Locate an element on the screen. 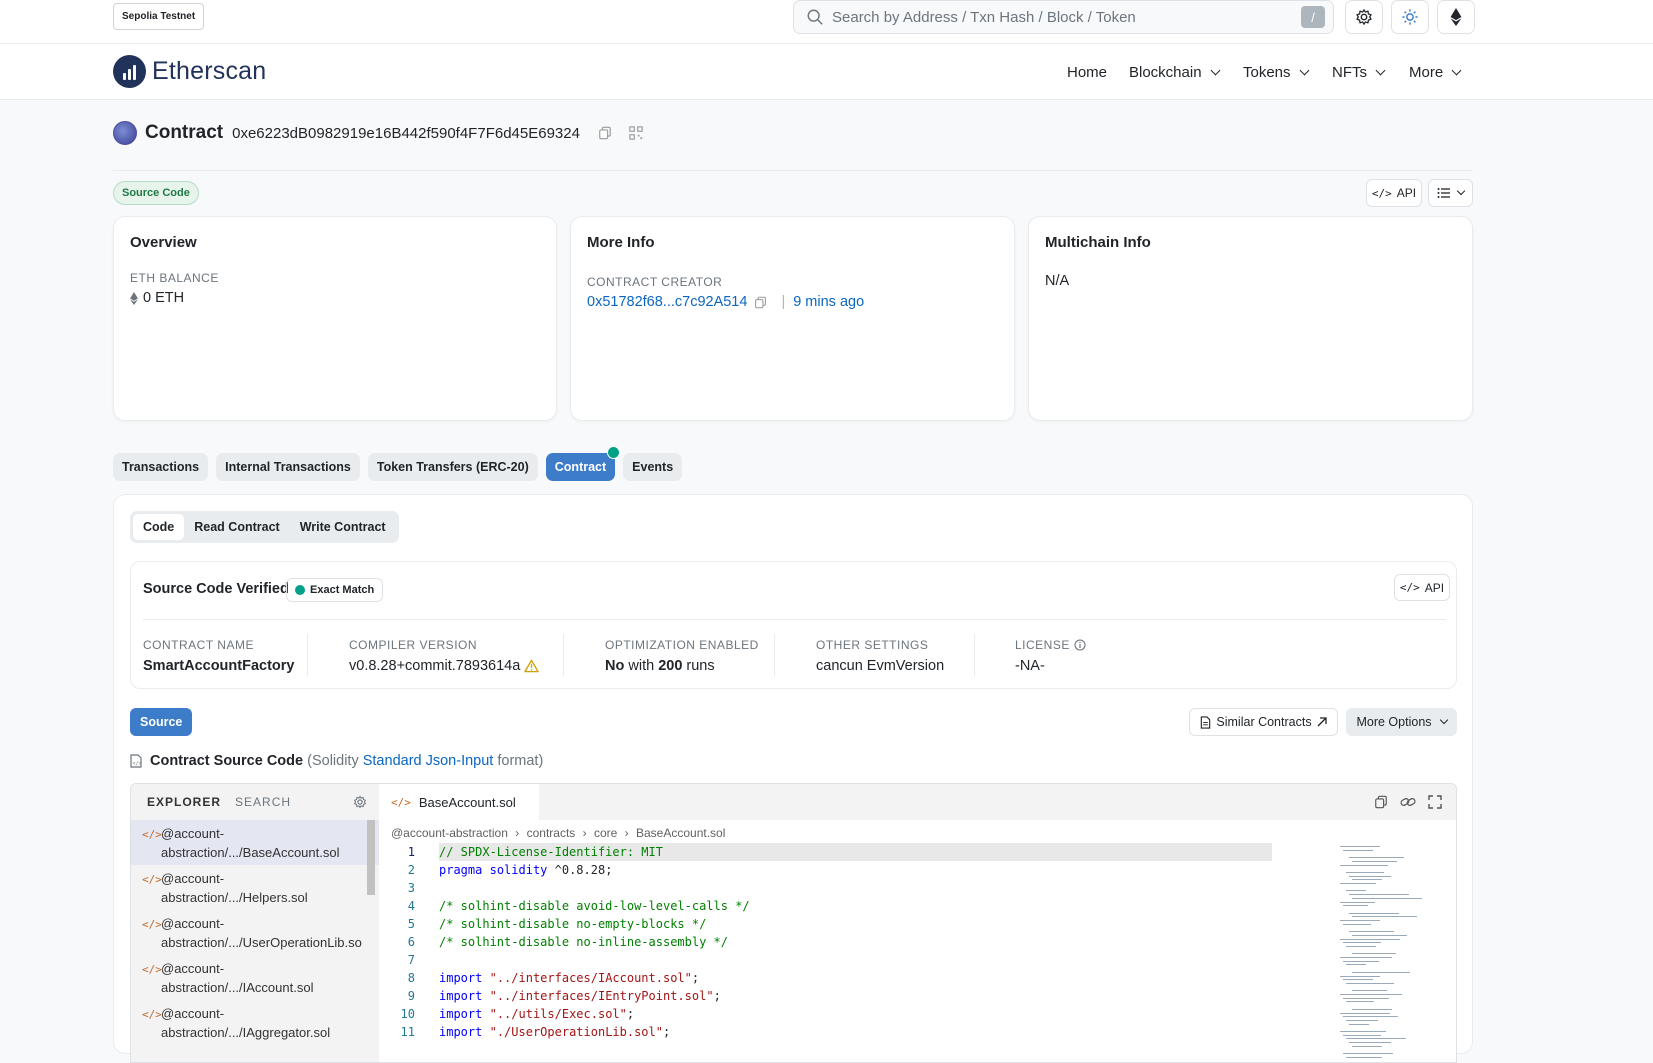 Image resolution: width=1653 pixels, height=1063 pixels. tab-token-transfers: Token Transfers (ERC-20) is located at coordinates (452, 467).